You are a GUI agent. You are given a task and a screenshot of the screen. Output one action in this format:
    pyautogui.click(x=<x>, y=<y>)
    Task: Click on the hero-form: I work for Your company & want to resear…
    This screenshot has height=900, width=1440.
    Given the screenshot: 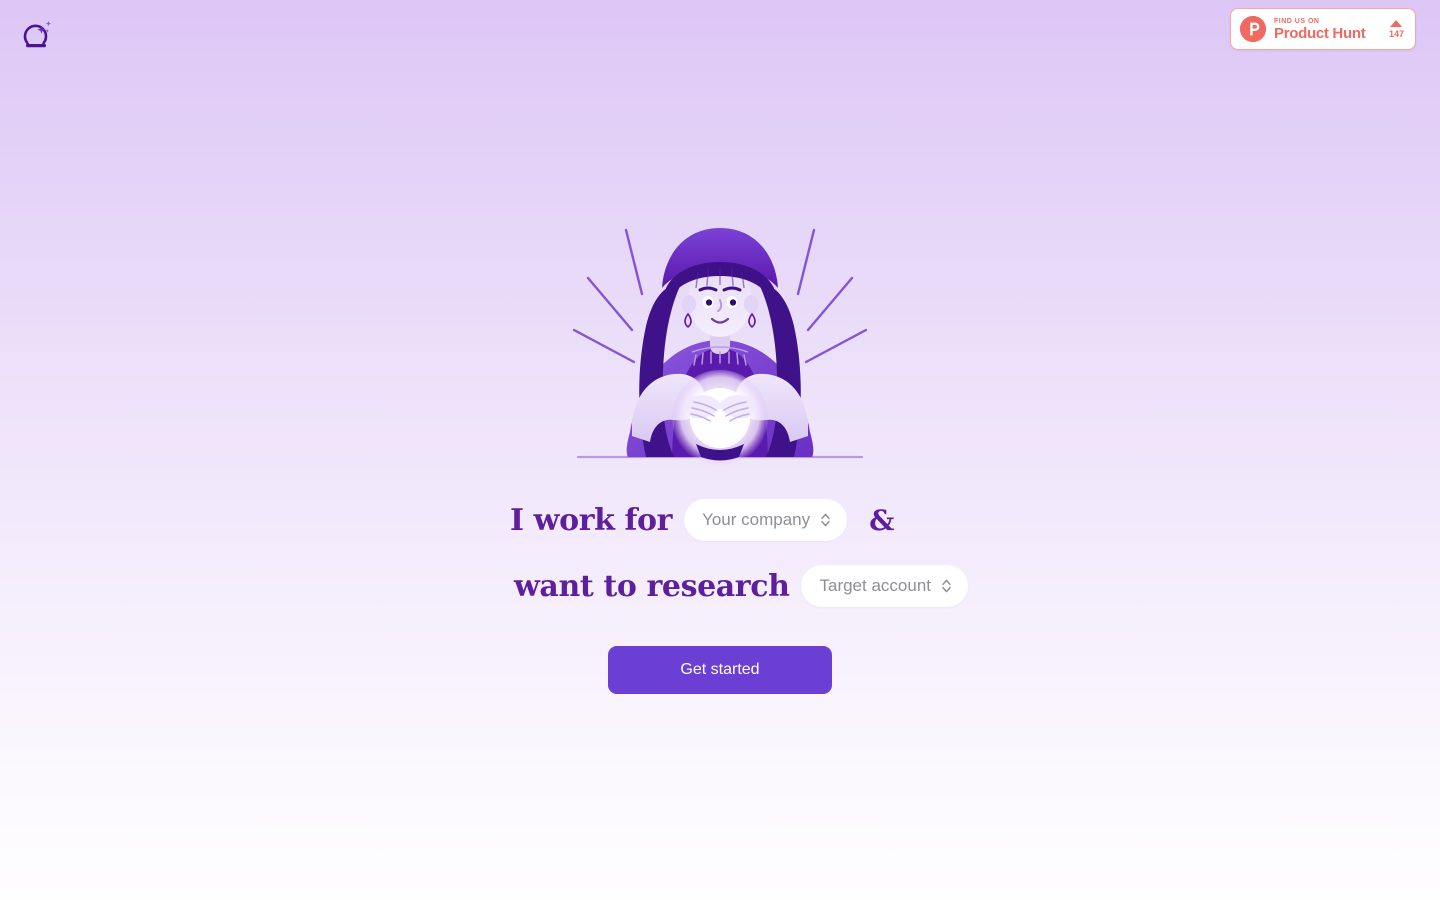 What is the action you would take?
    pyautogui.click(x=739, y=553)
    